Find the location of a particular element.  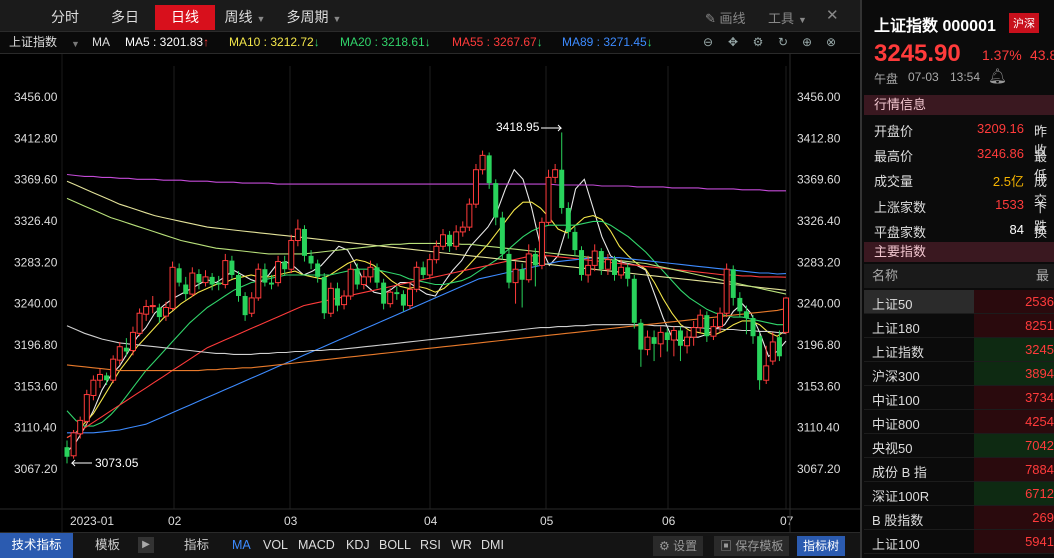

bell-icon: 🔔︎ is located at coordinates (997, 76).